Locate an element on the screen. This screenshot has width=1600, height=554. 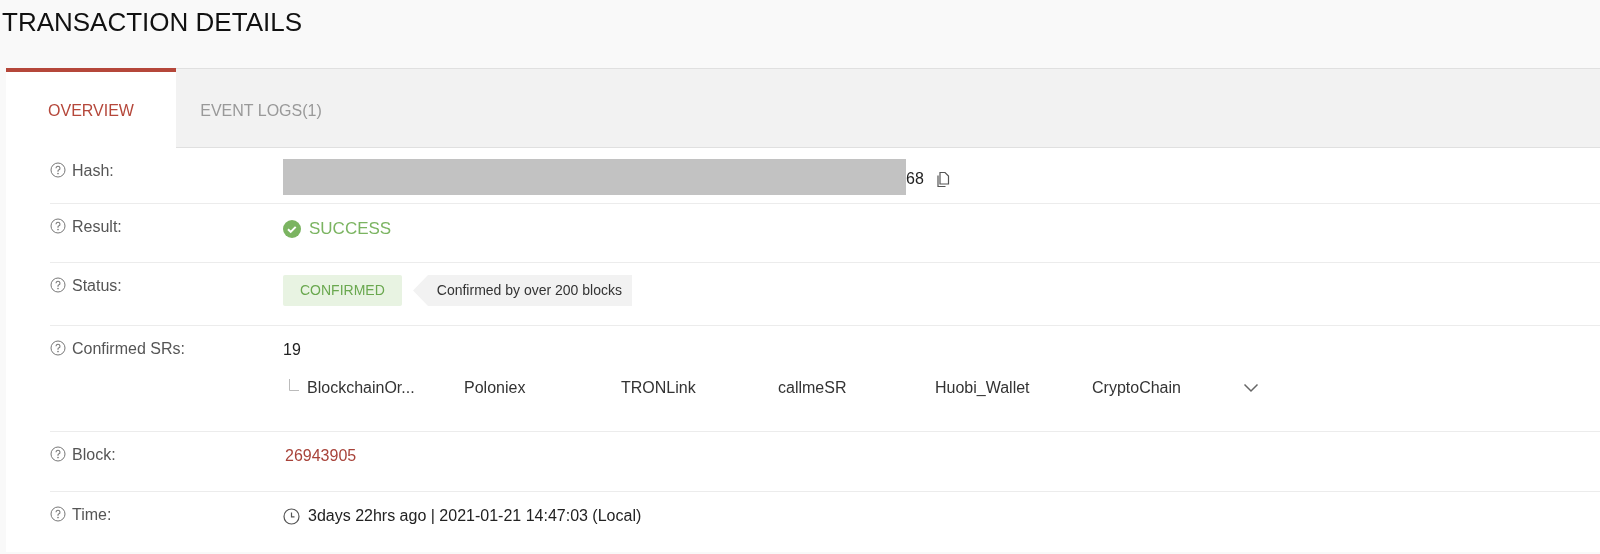
field-label: Result: is located at coordinates (97, 227).